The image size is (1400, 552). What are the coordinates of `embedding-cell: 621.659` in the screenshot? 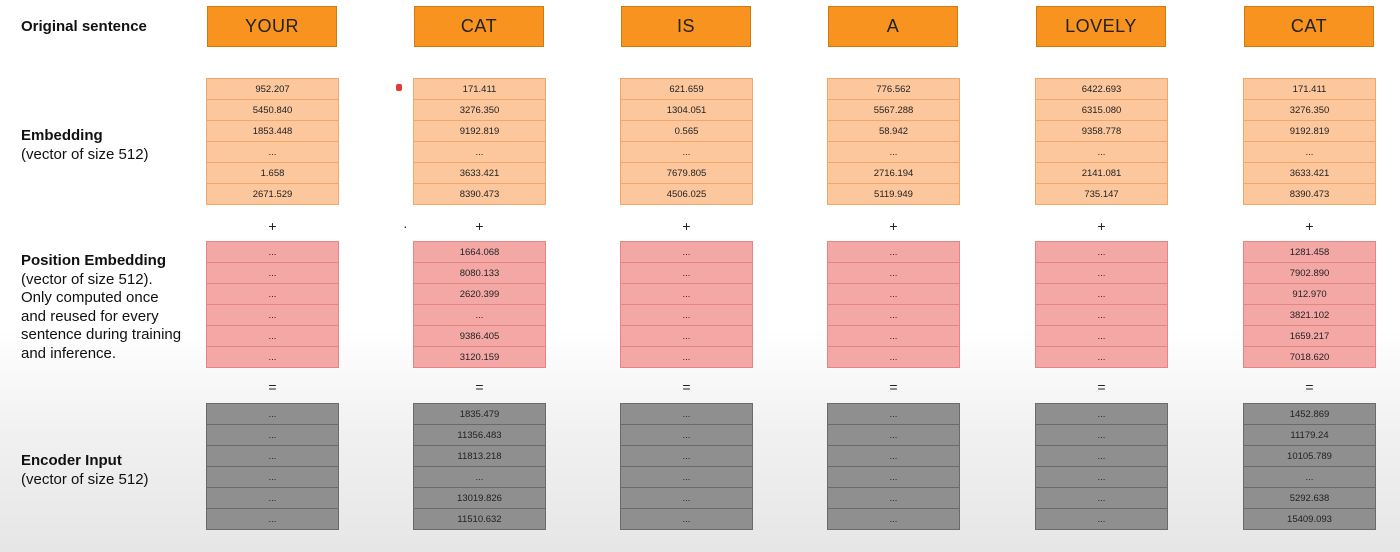 It's located at (686, 89).